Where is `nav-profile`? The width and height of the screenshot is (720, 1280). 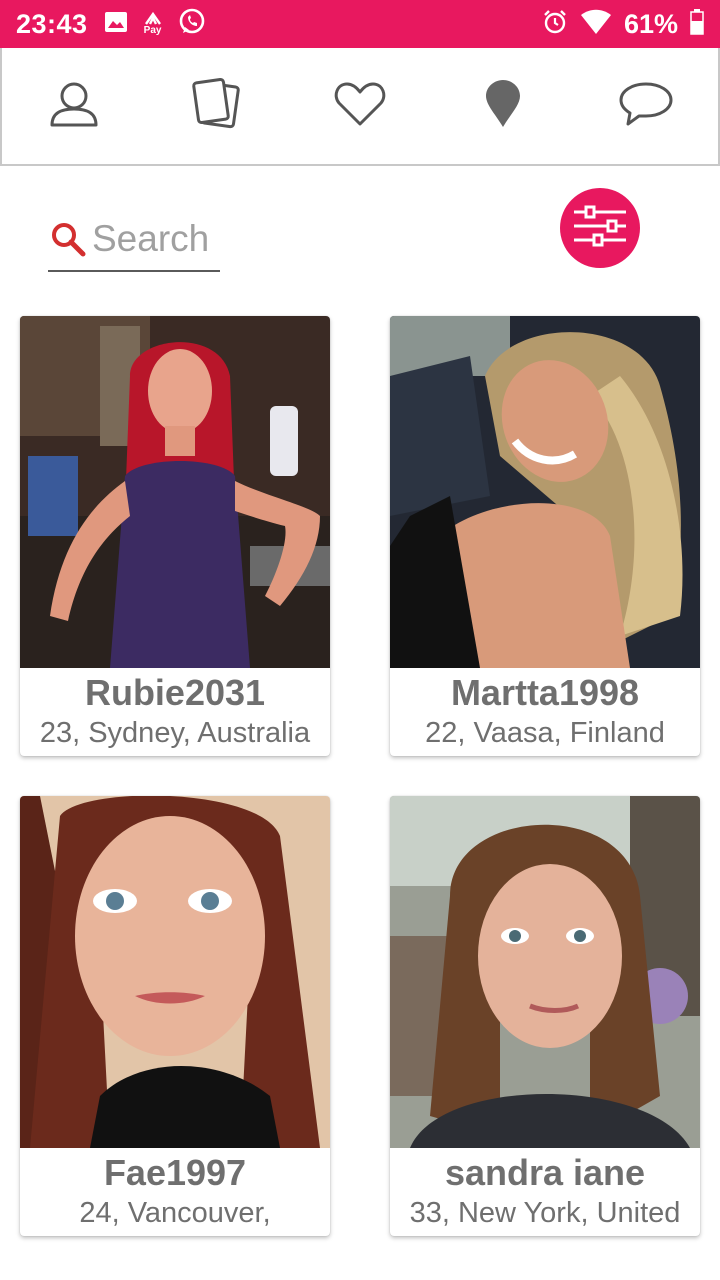 nav-profile is located at coordinates (74, 106).